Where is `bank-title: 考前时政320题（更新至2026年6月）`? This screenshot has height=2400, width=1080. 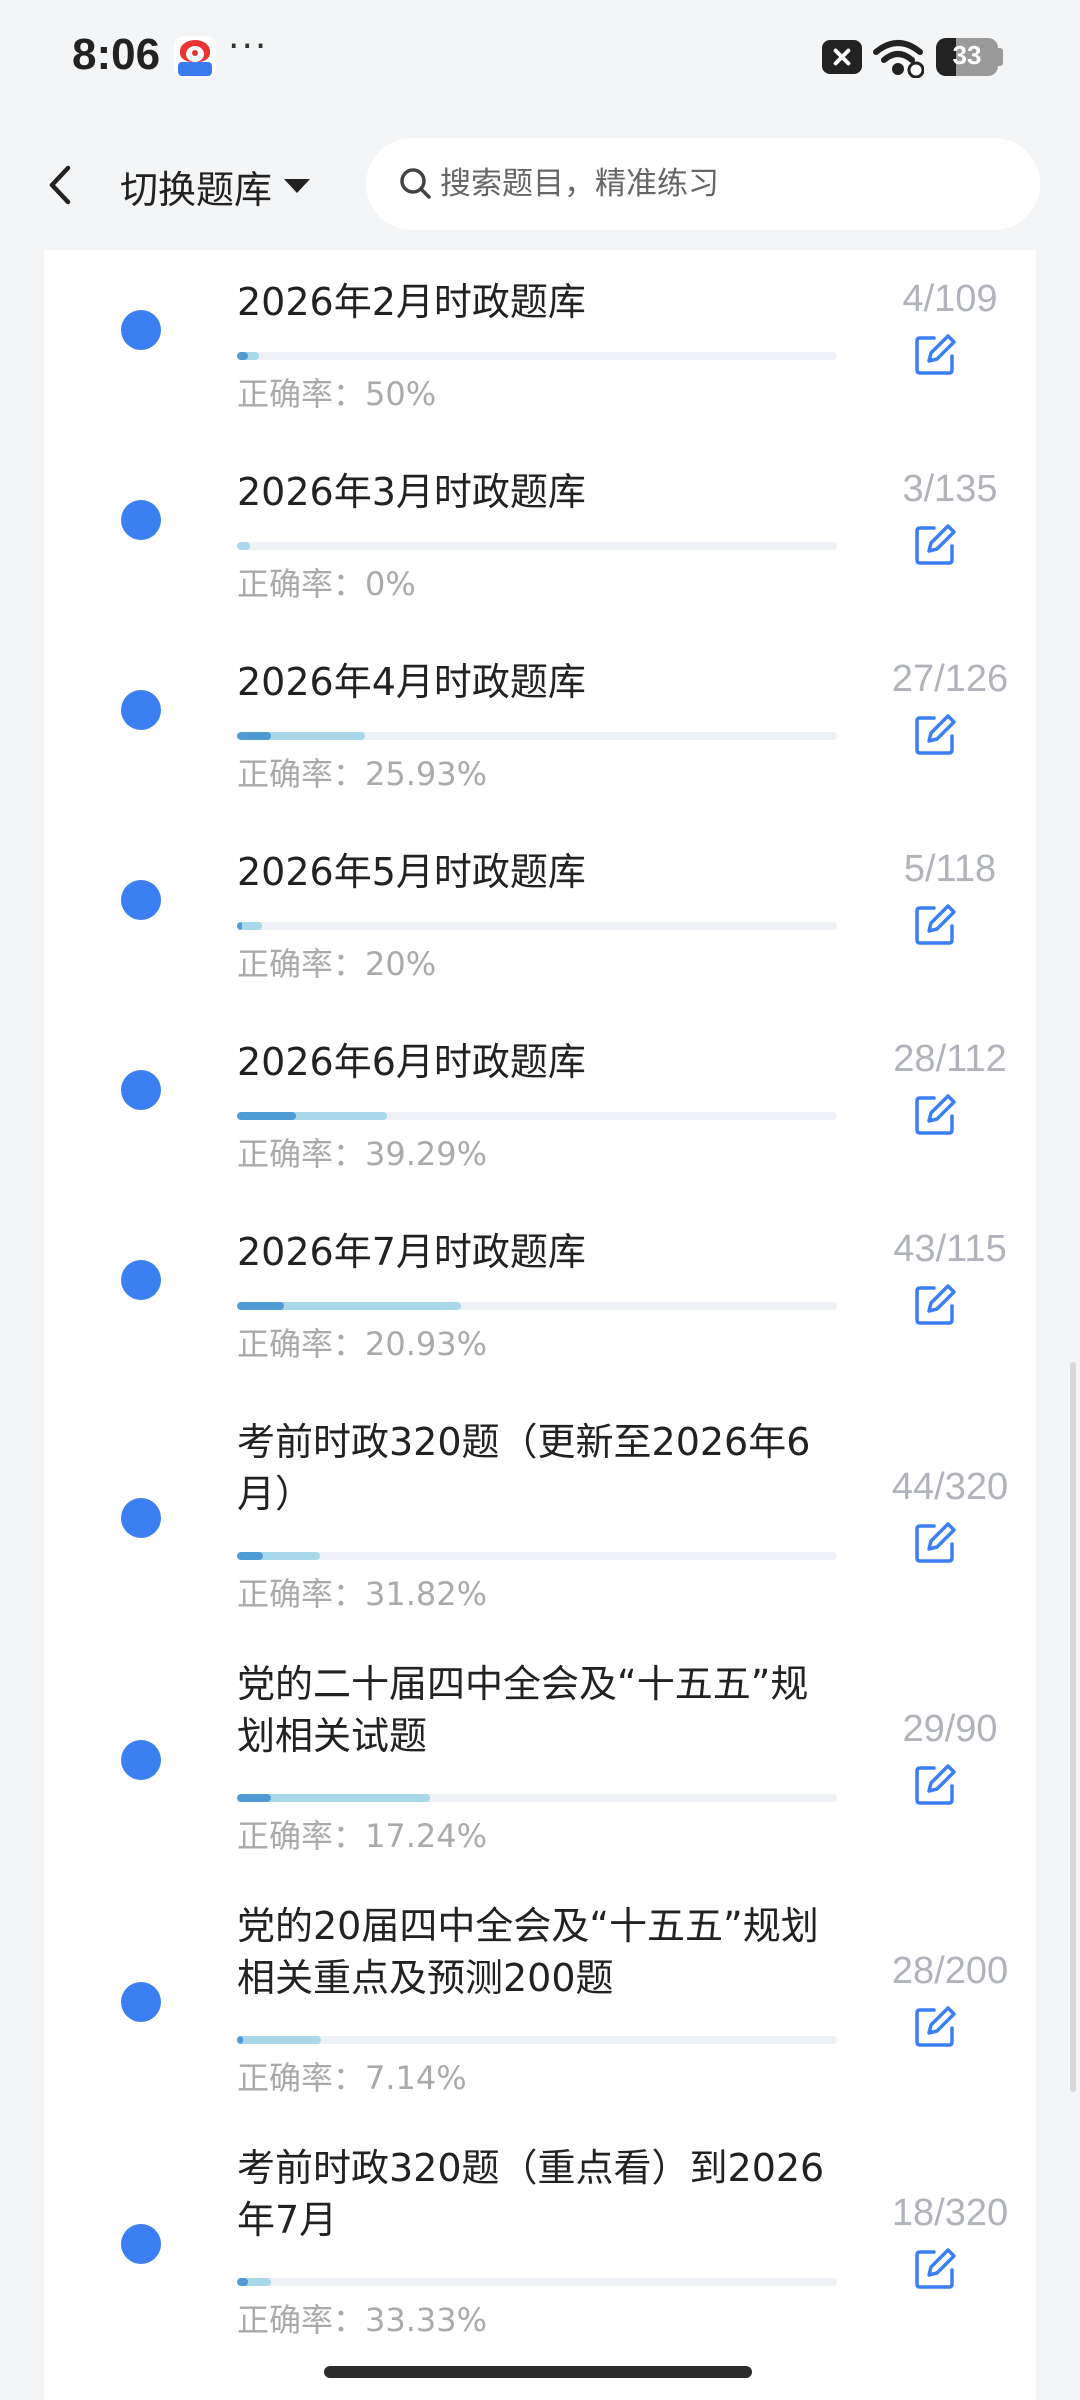 bank-title: 考前时政320题（更新至2026年6月） is located at coordinates (524, 1468).